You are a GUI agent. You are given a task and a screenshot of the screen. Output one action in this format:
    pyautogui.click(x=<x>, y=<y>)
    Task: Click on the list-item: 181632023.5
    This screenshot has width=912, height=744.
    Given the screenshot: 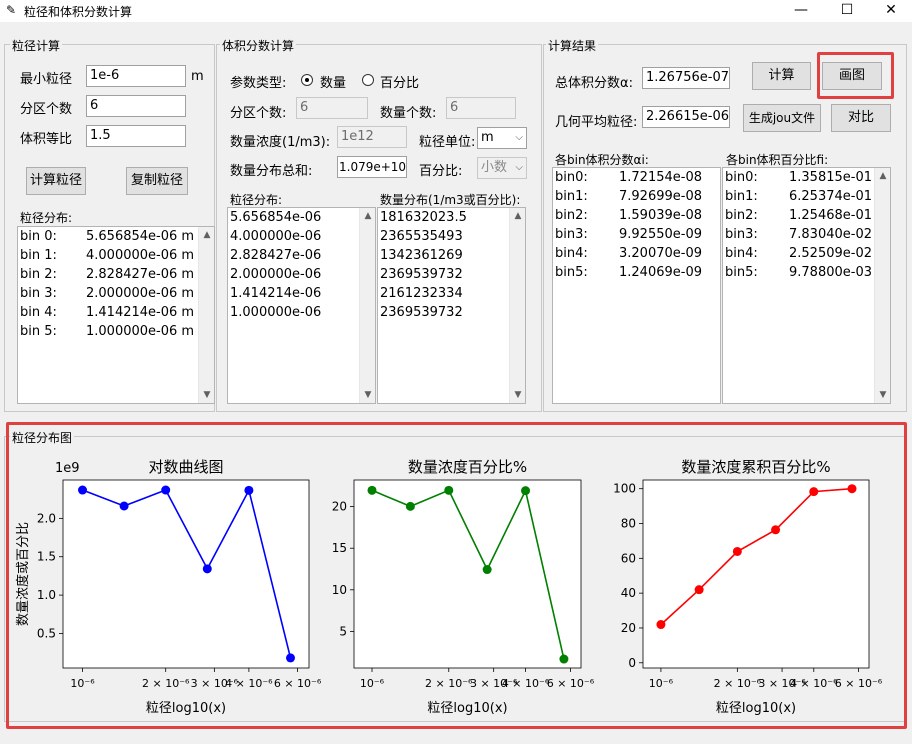 What is the action you would take?
    pyautogui.click(x=451, y=217)
    